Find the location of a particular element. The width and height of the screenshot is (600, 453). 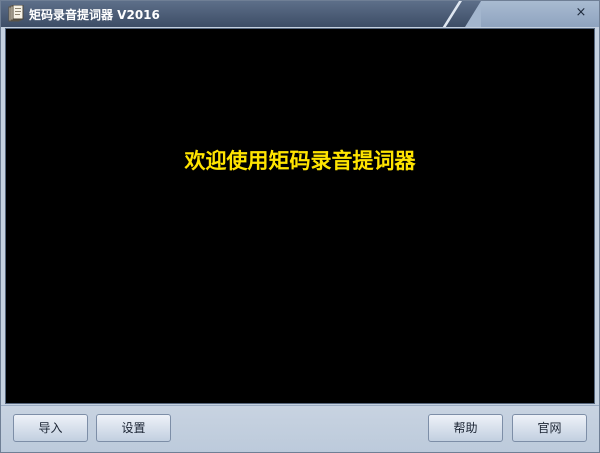

window-title: 矩码录音提词器 V2016 is located at coordinates (94, 15).